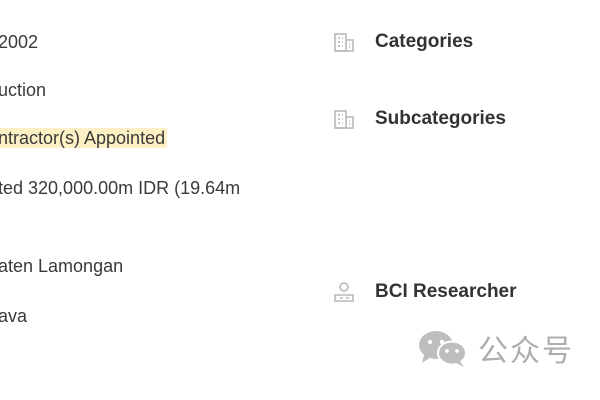 The height and width of the screenshot is (400, 600). What do you see at coordinates (446, 291) in the screenshot?
I see `researcher-label: BCI Researcher` at bounding box center [446, 291].